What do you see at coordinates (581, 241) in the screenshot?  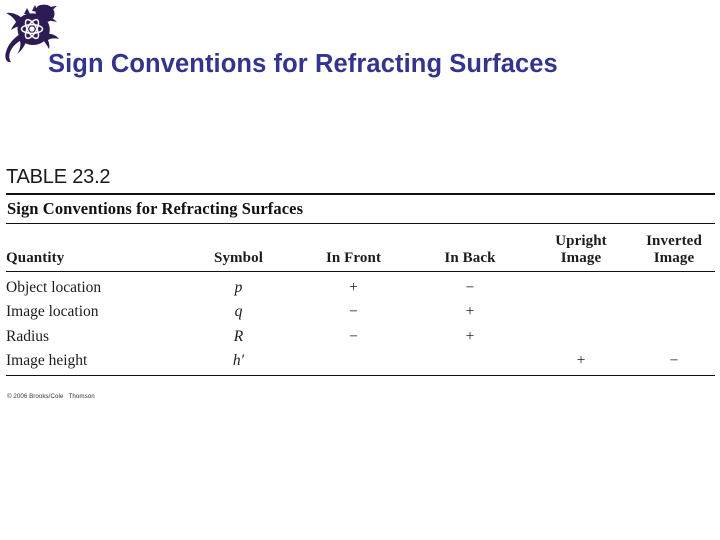 I see `column-header-upright-image-line1: Upright` at bounding box center [581, 241].